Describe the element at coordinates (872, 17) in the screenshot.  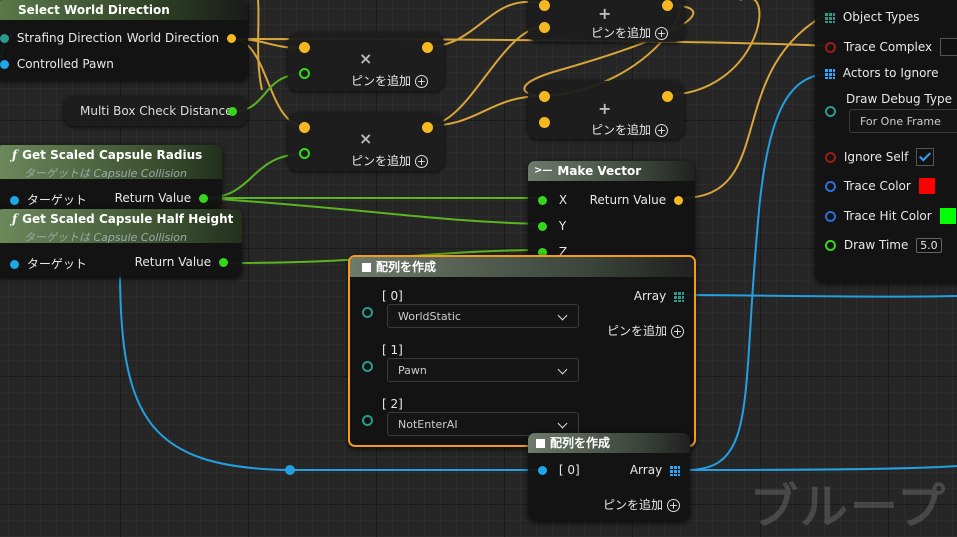
I see `object-types-pin-row: Object Types` at that location.